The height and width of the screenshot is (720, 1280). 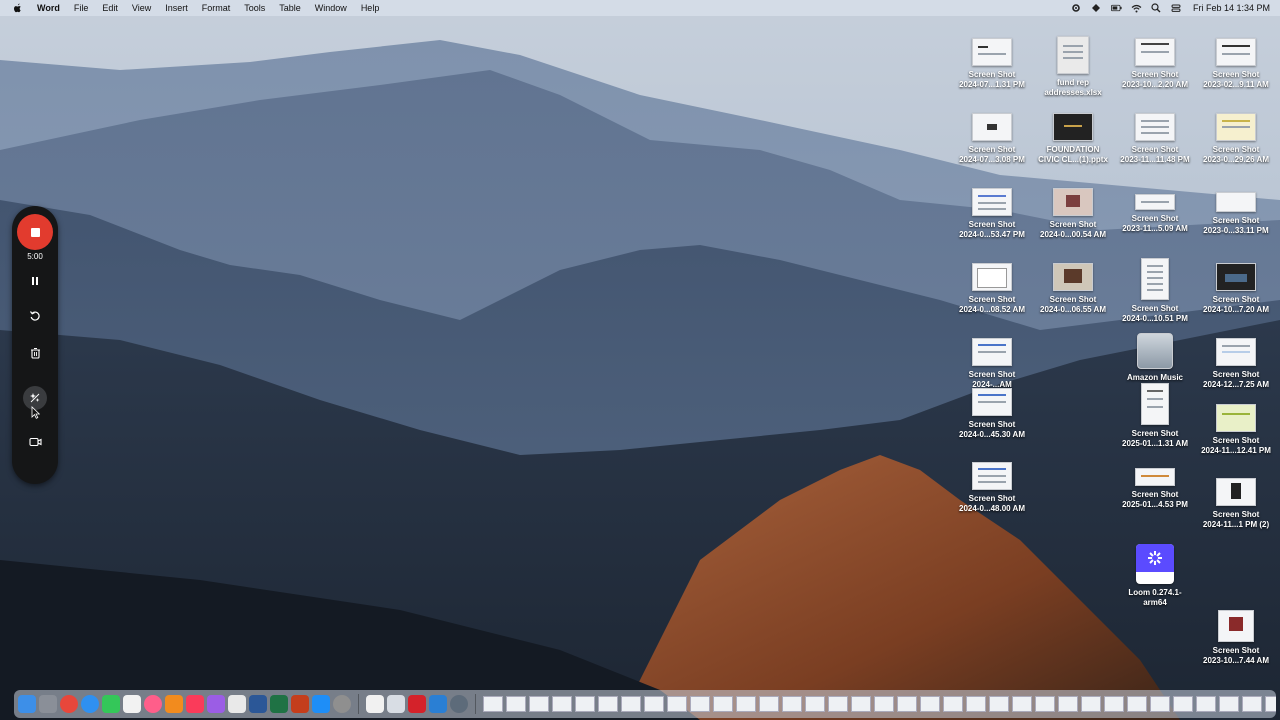 What do you see at coordinates (35, 353) in the screenshot?
I see `delete-button` at bounding box center [35, 353].